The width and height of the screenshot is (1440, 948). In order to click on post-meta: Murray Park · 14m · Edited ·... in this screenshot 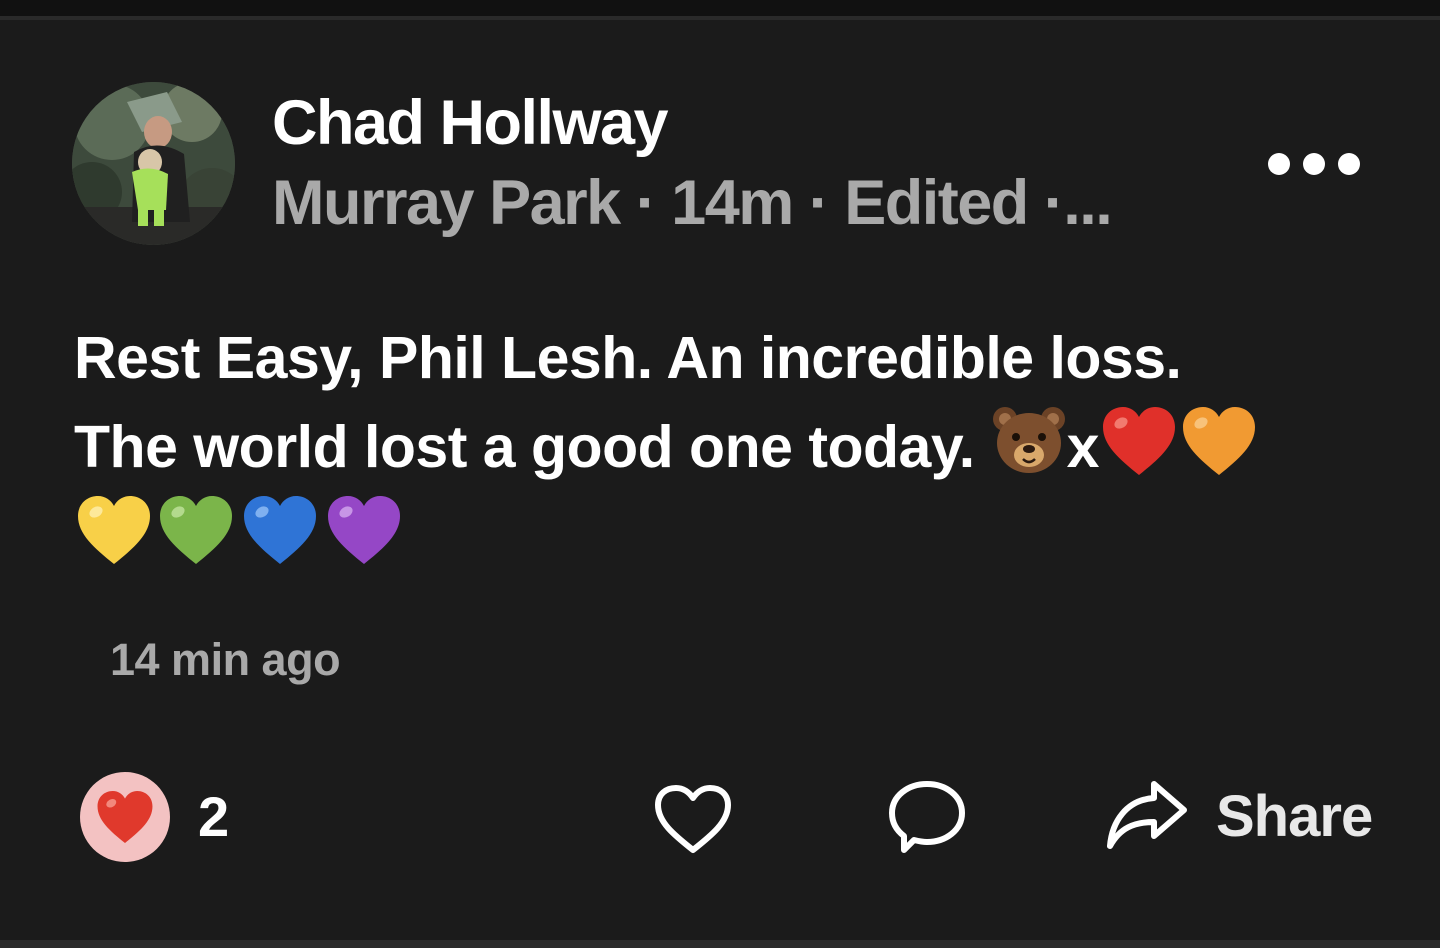, I will do `click(692, 203)`.